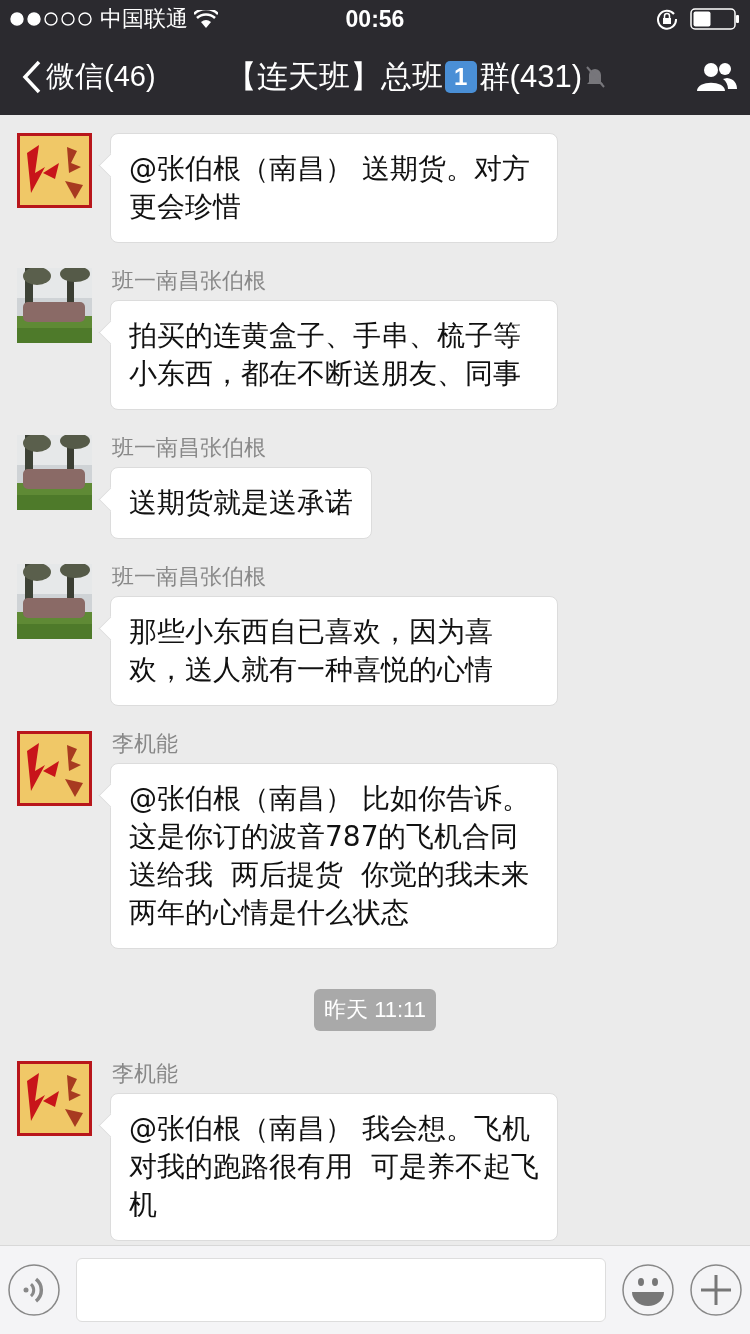 The width and height of the screenshot is (750, 1334). Describe the element at coordinates (89, 76) in the screenshot. I see `back-button: 微信(46)` at that location.